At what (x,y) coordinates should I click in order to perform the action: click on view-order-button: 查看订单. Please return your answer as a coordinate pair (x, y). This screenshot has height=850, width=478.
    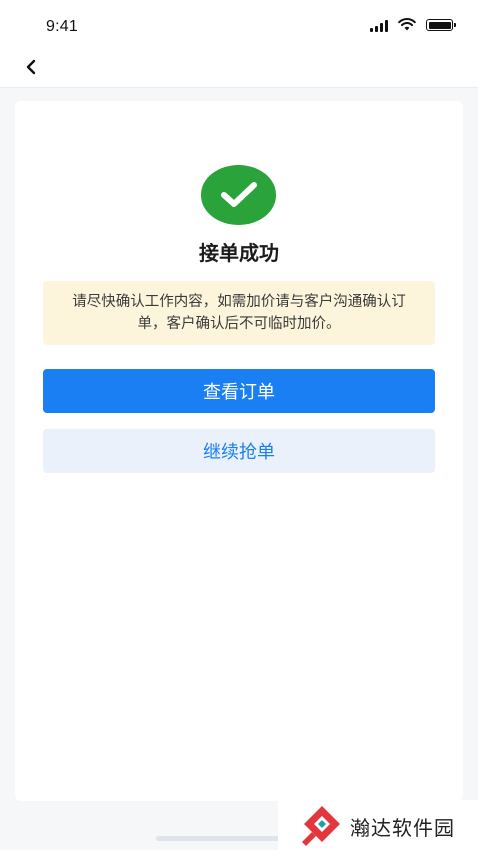
    Looking at the image, I should click on (239, 391).